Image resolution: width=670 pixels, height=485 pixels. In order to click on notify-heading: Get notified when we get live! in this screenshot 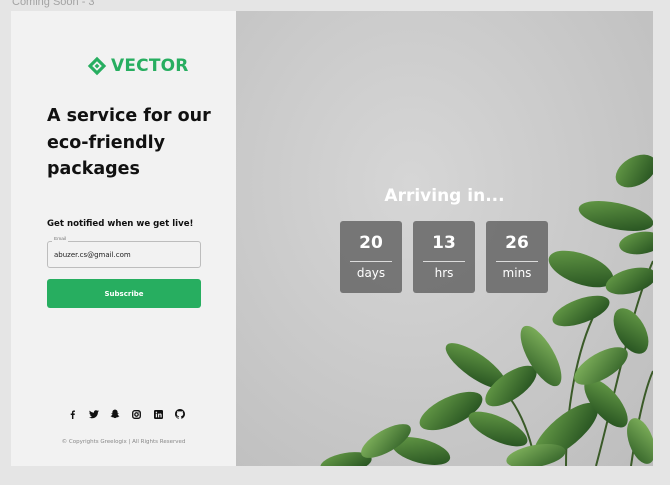, I will do `click(120, 224)`.